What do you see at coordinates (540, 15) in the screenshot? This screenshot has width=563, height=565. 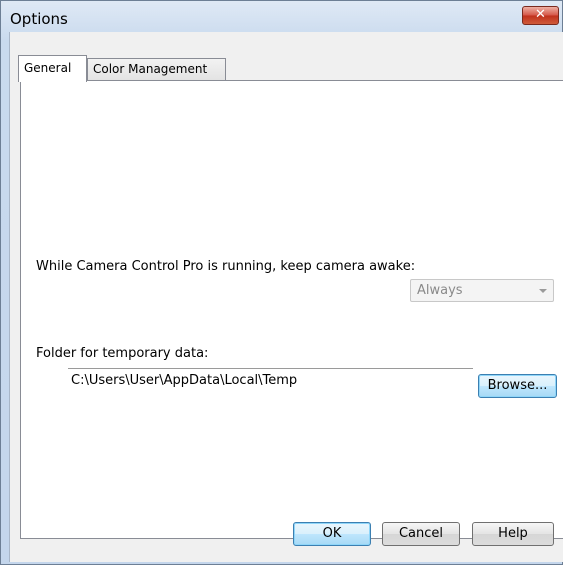 I see `close-icon: ✕` at bounding box center [540, 15].